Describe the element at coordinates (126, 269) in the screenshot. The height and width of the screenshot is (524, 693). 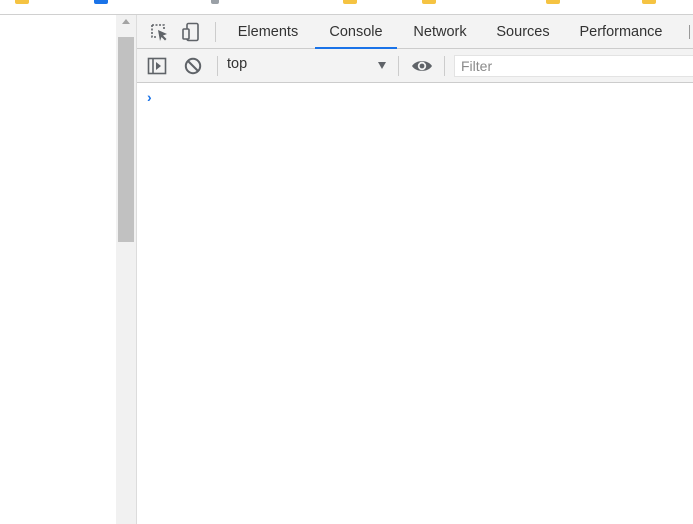
I see `page-scrollbar` at that location.